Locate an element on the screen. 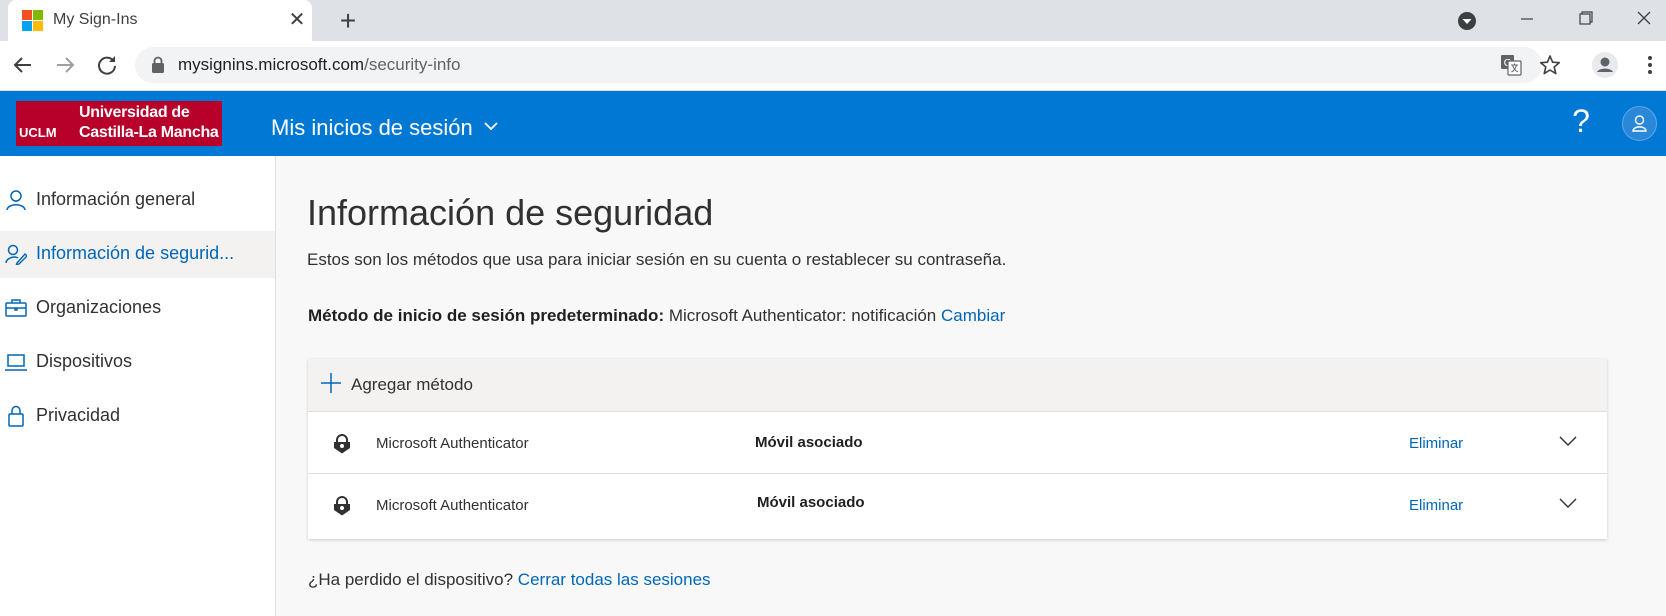  user-avatar-button is located at coordinates (1639, 123).